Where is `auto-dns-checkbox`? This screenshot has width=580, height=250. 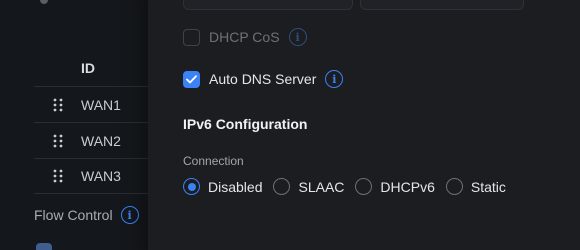 auto-dns-checkbox is located at coordinates (191, 79).